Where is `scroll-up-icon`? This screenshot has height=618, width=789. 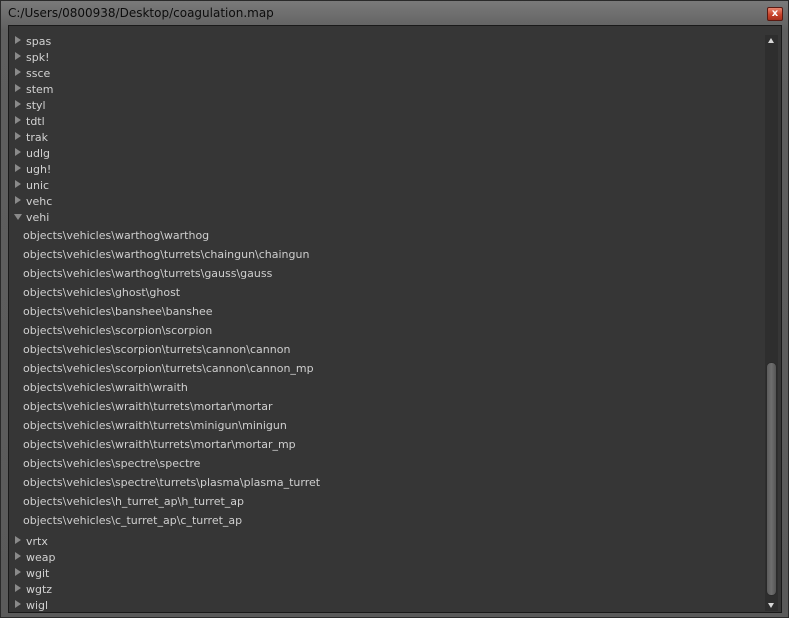
scroll-up-icon is located at coordinates (771, 40).